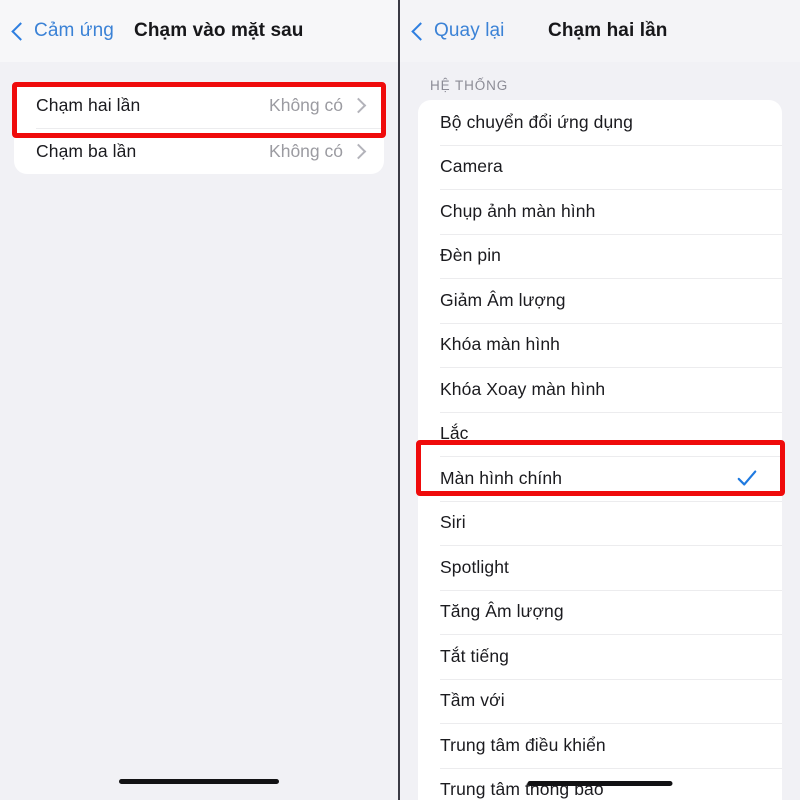  What do you see at coordinates (501, 477) in the screenshot?
I see `action-row-label: Màn hình chính` at bounding box center [501, 477].